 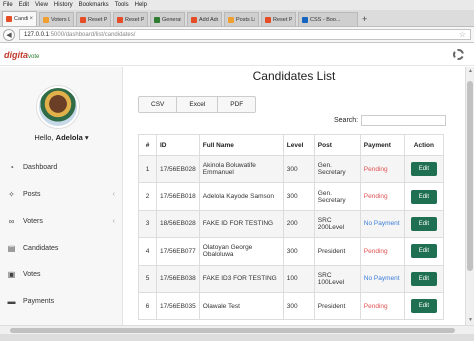 I want to click on chevron-left-icon: ‹, so click(x=113, y=194).